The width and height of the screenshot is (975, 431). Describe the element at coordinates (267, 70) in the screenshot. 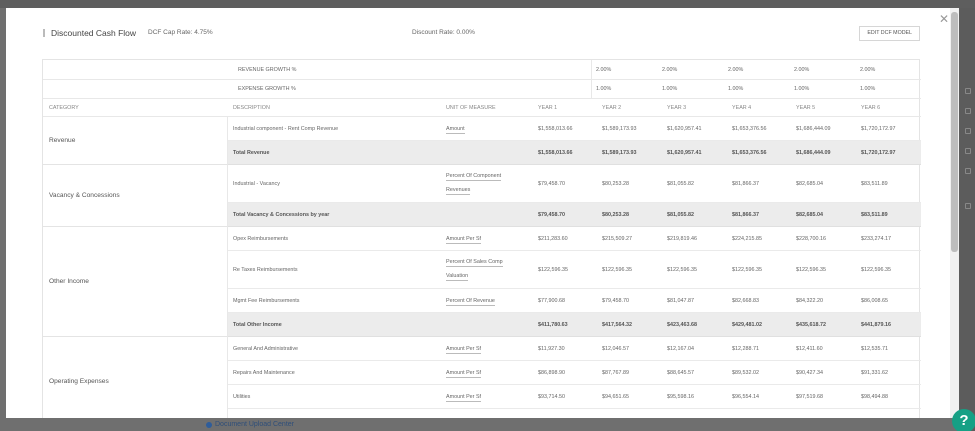

I see `revenue-growth-label: REVENUE GROWTH %` at that location.